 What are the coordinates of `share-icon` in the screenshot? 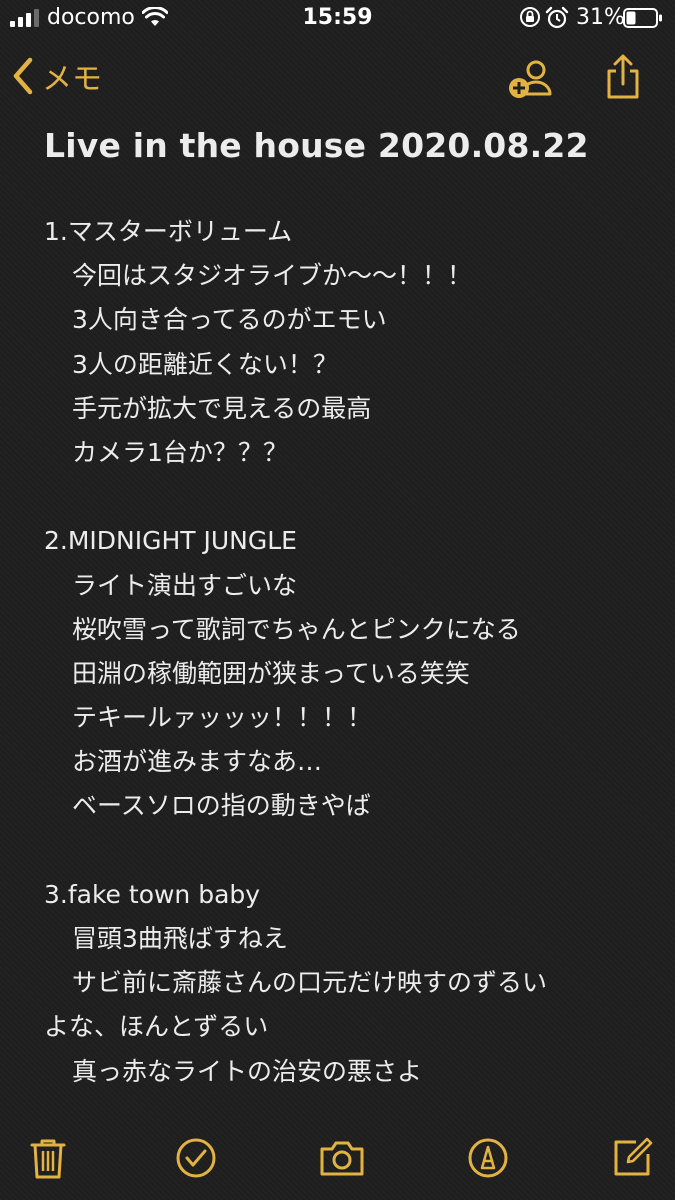 It's located at (623, 77).